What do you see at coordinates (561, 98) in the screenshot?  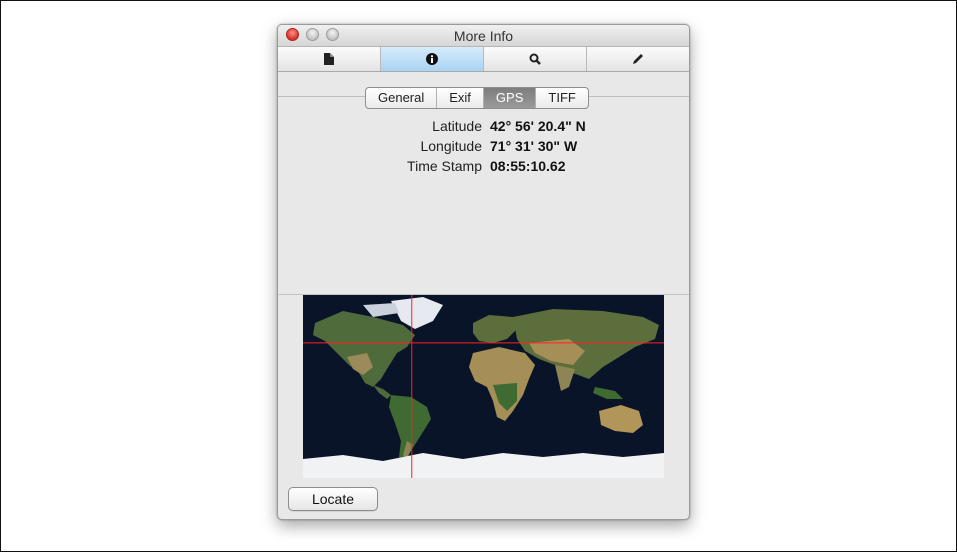 I see `tab-tiff: TIFF` at bounding box center [561, 98].